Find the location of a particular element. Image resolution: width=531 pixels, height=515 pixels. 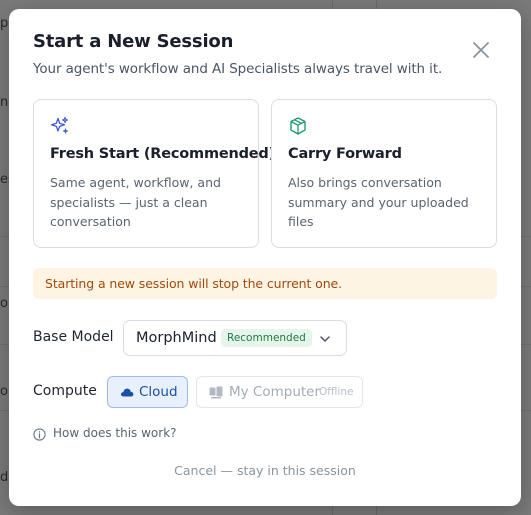

background-text: ng is located at coordinates (4, 102).